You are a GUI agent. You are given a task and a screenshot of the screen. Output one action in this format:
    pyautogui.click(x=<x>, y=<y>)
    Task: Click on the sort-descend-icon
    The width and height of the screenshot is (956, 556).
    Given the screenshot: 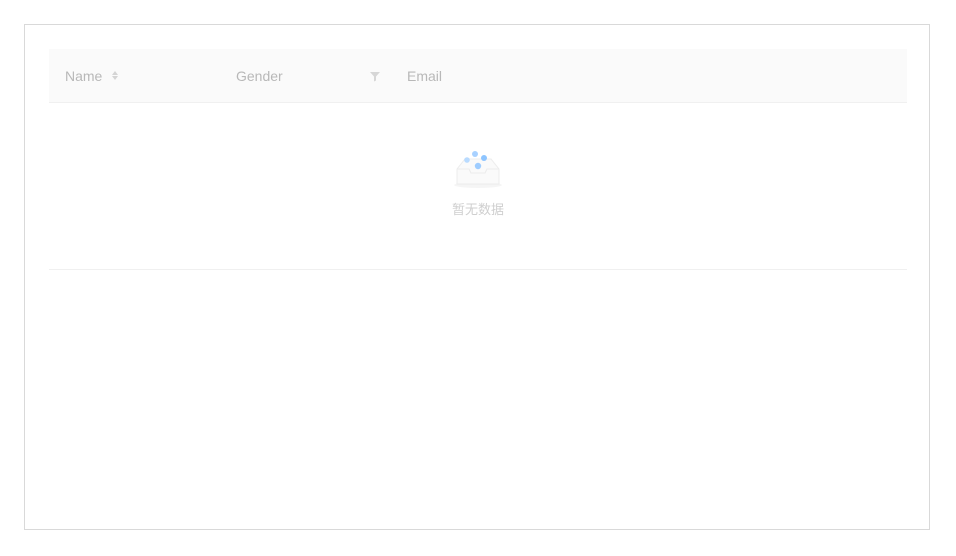 What is the action you would take?
    pyautogui.click(x=115, y=78)
    